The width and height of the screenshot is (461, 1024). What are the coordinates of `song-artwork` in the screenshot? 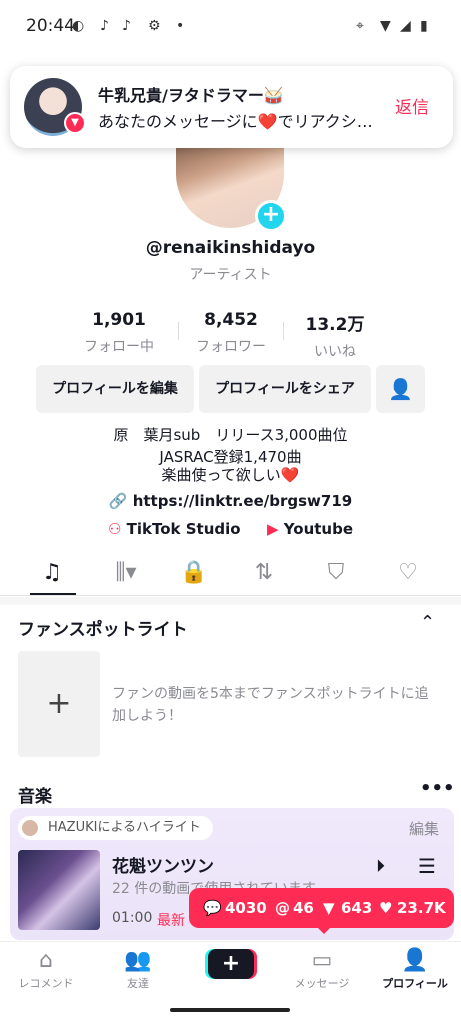 It's located at (59, 890).